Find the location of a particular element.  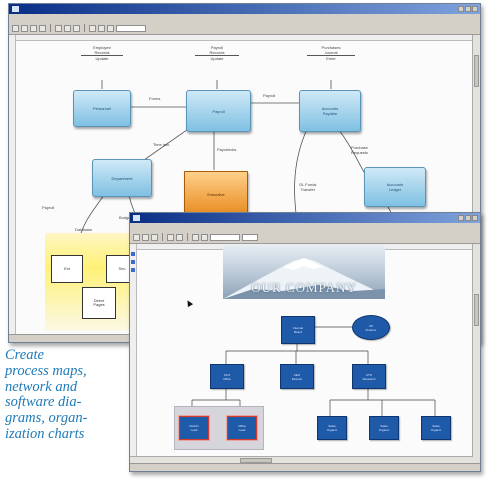

edge-label: Purchase Requests is located at coordinates (359, 150).